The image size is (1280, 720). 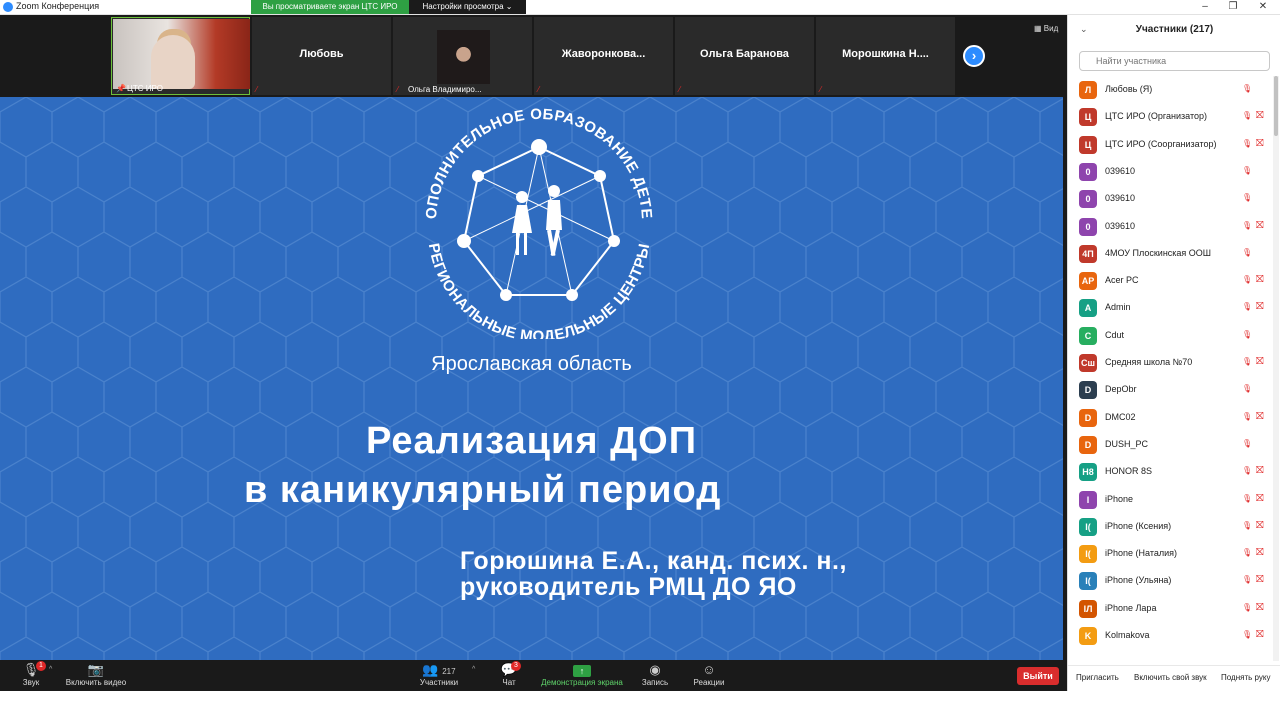 I want to click on share-banner: Вы просматриваете экран ЦТС ИРО, so click(x=330, y=7).